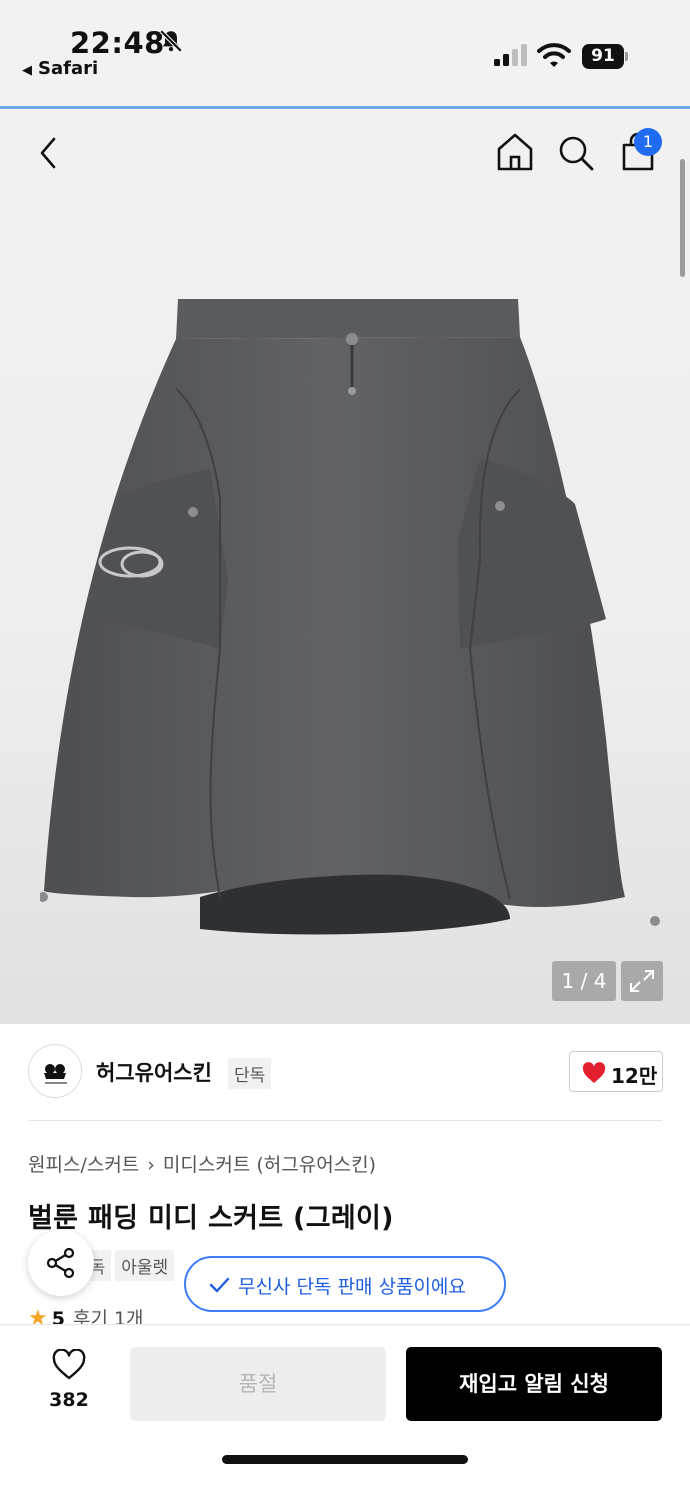 The image size is (690, 1500). What do you see at coordinates (250, 1073) in the screenshot?
I see `exclusive-tag: 단독` at bounding box center [250, 1073].